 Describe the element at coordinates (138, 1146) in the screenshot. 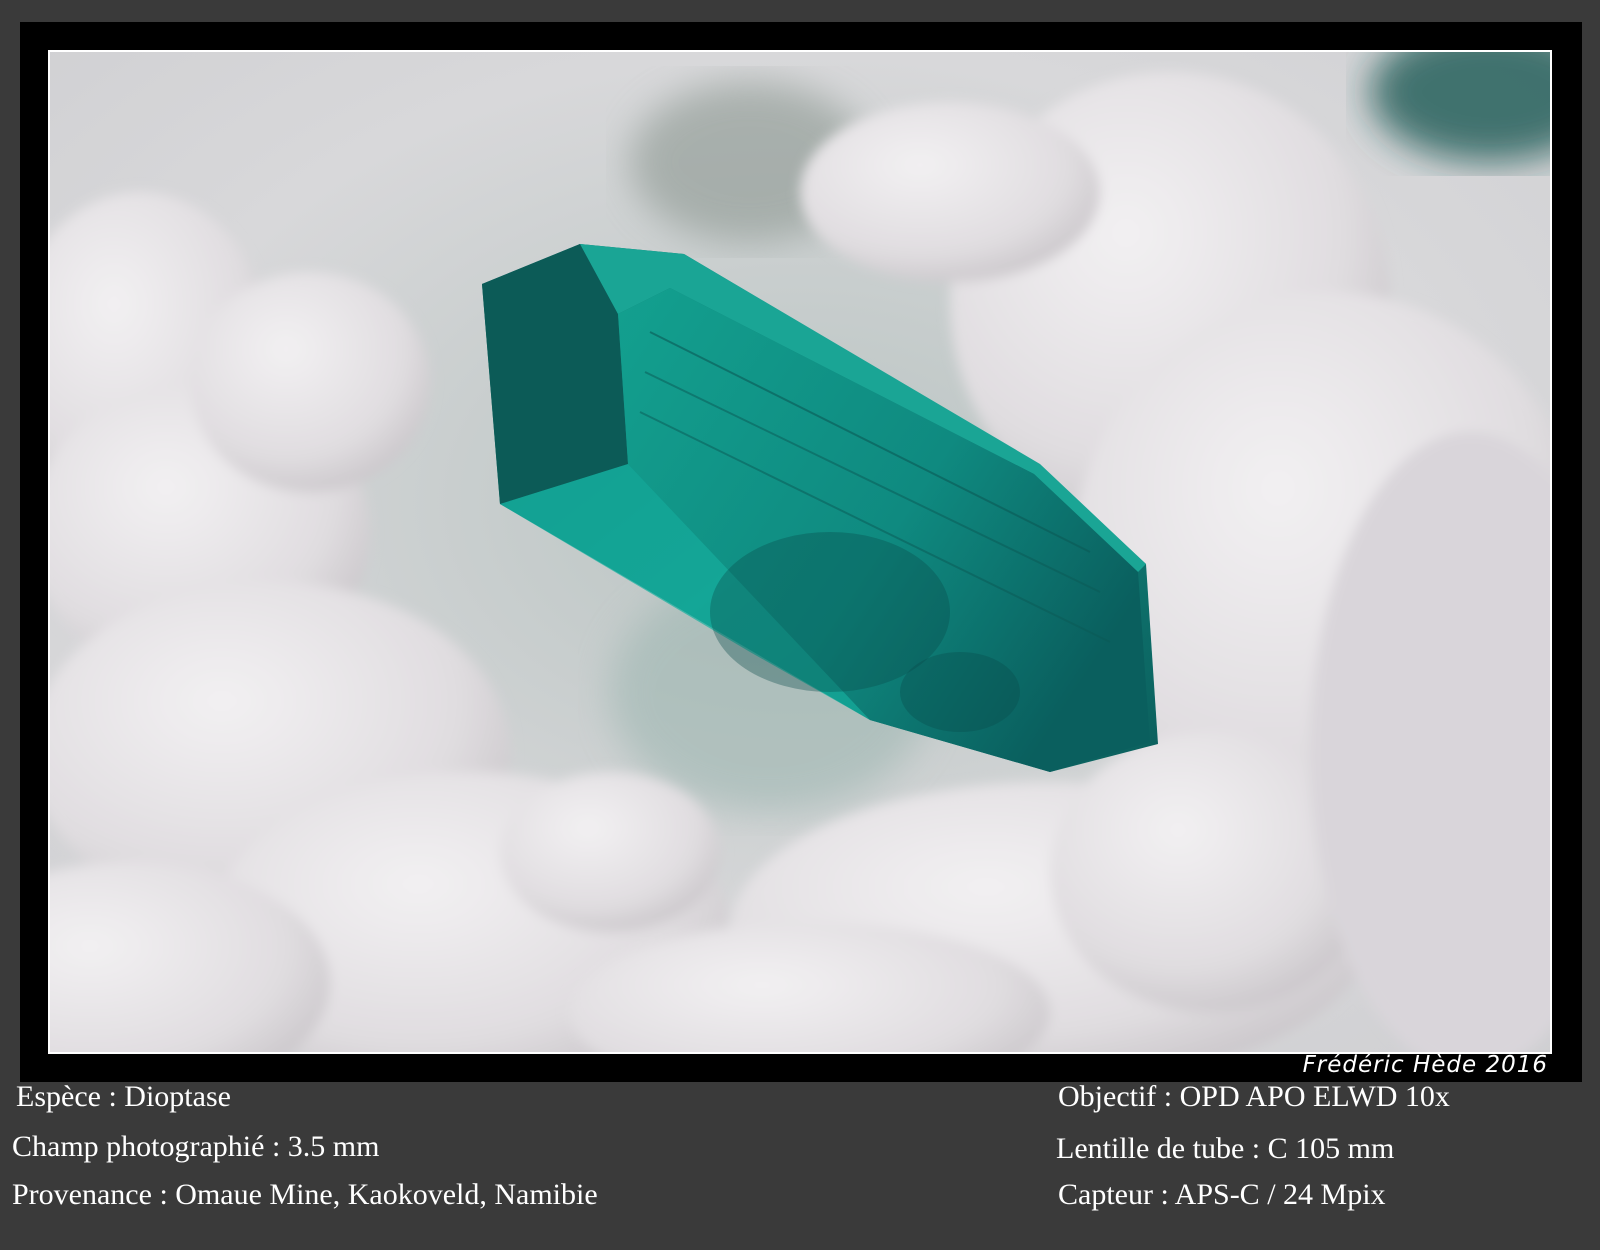

I see `field-label: Champ photographié` at that location.